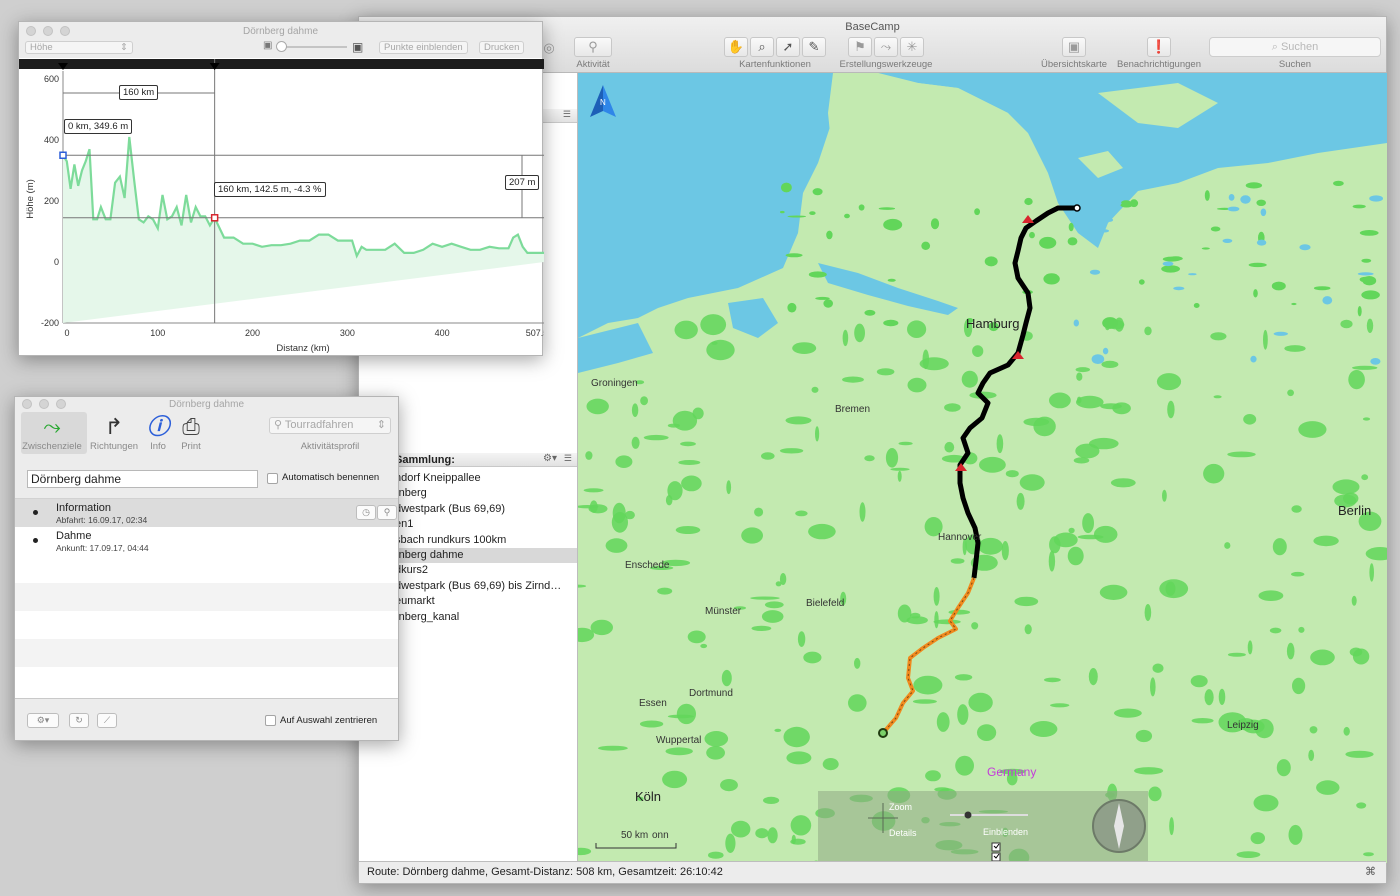 The image size is (1400, 896). I want to click on refresh-icon: ↻, so click(79, 720).